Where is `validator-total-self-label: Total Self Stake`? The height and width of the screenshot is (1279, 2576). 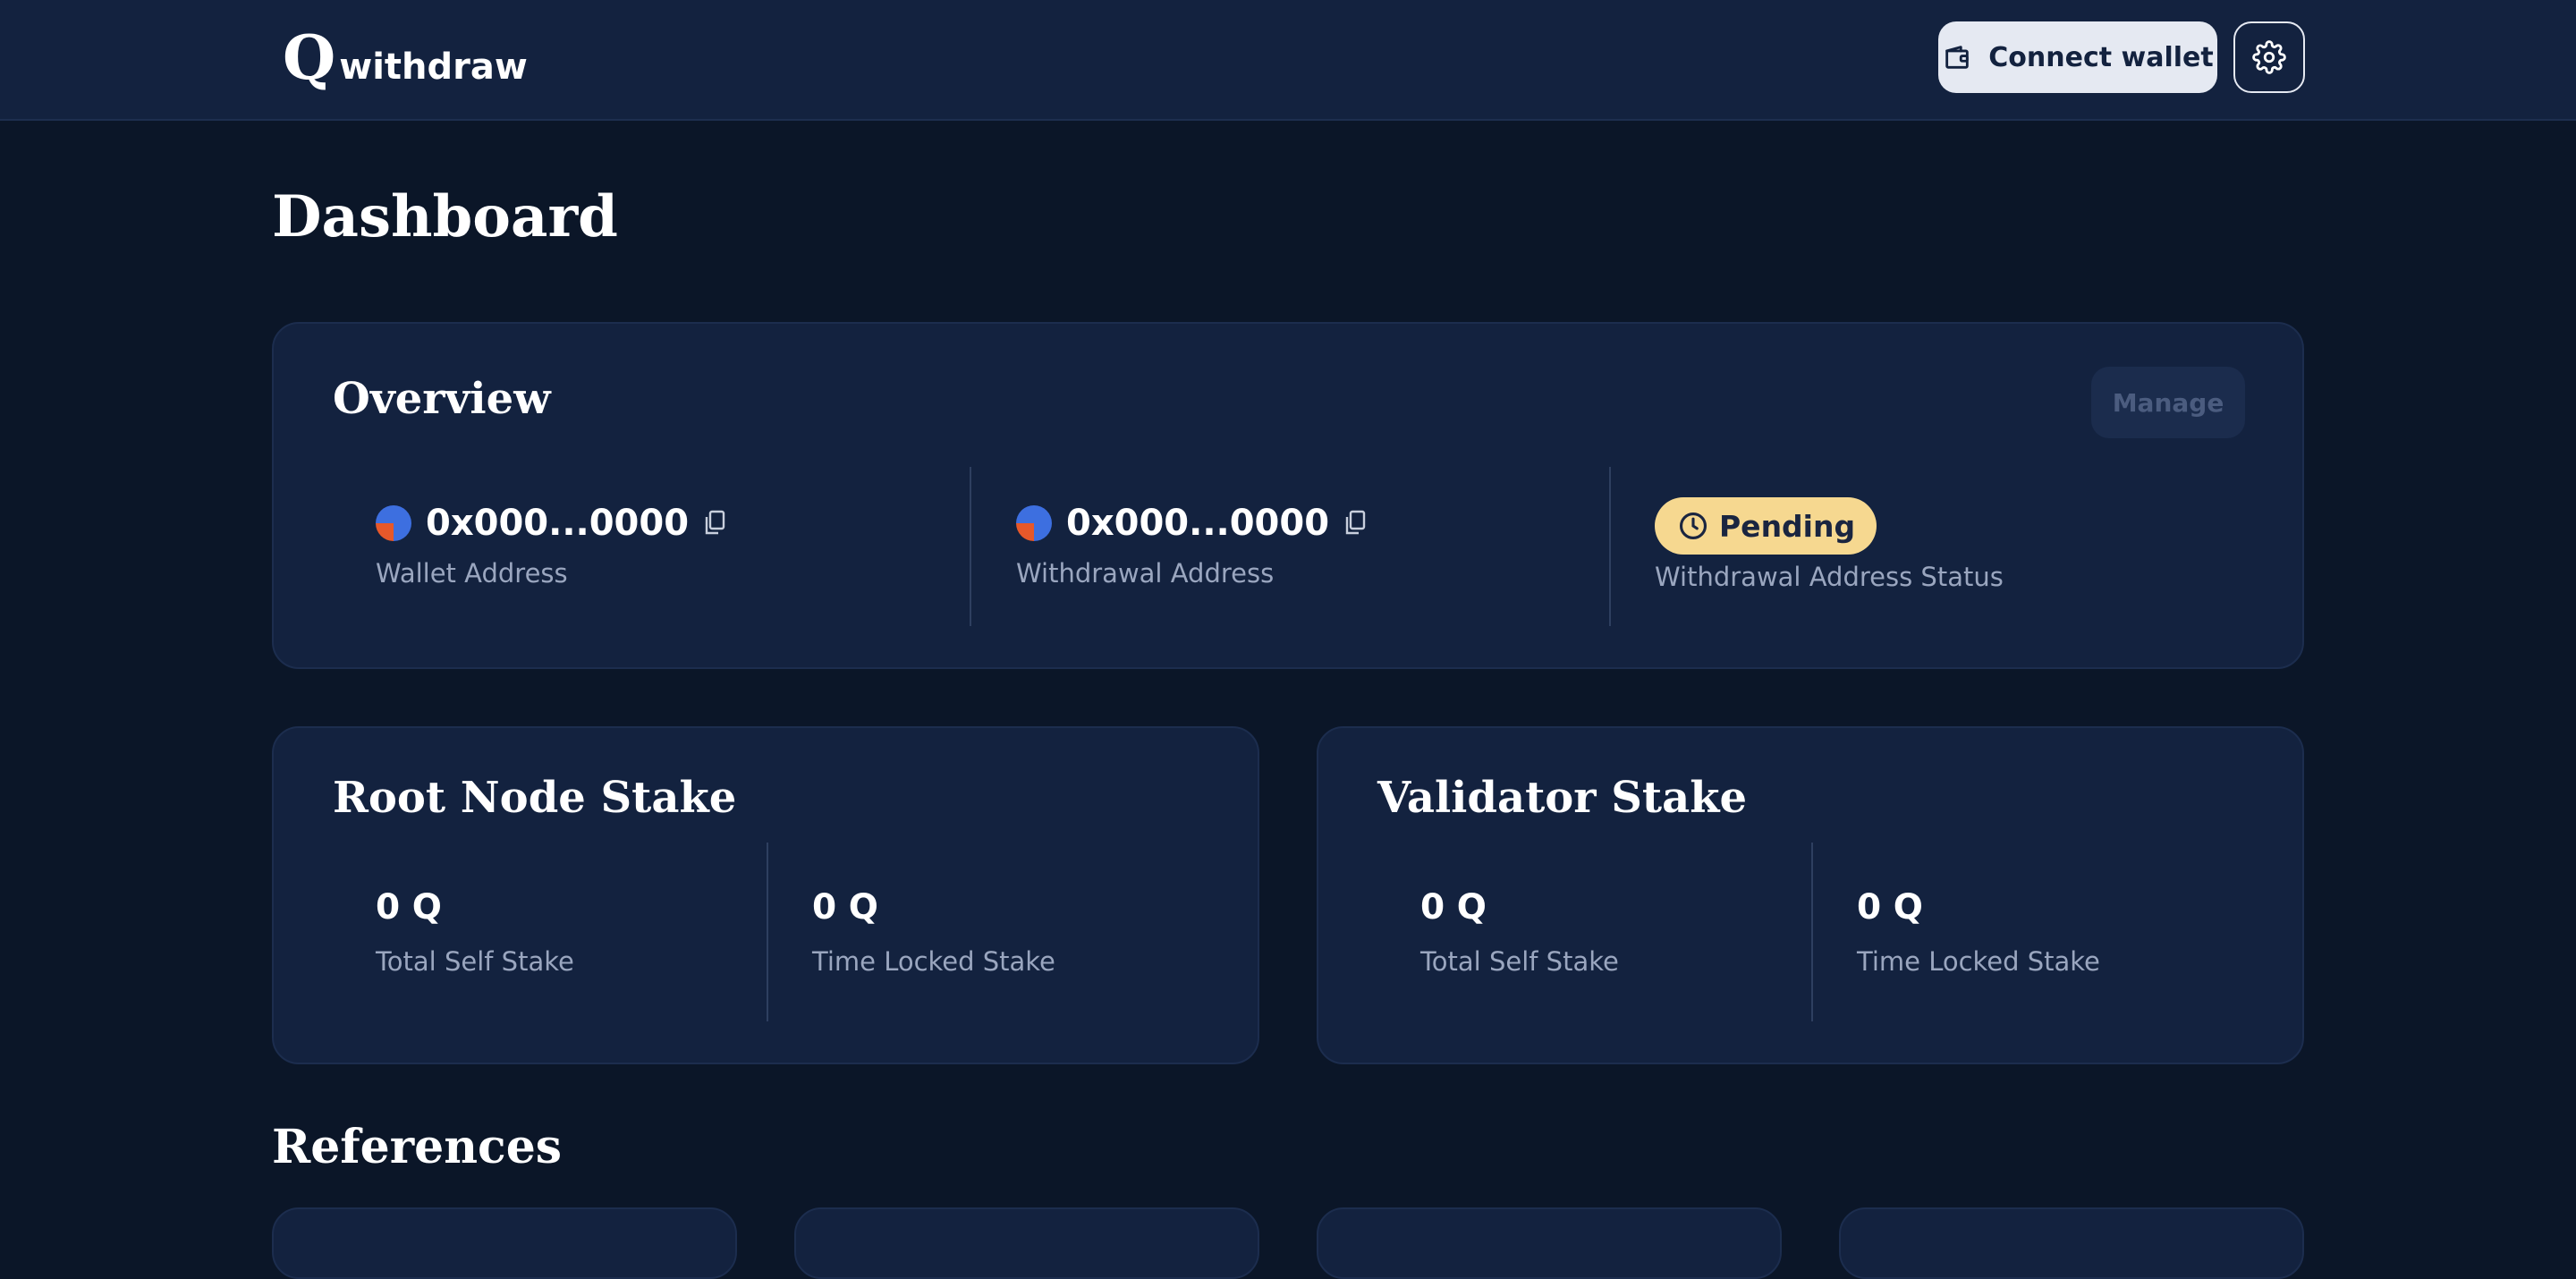 validator-total-self-label: Total Self Stake is located at coordinates (1519, 961).